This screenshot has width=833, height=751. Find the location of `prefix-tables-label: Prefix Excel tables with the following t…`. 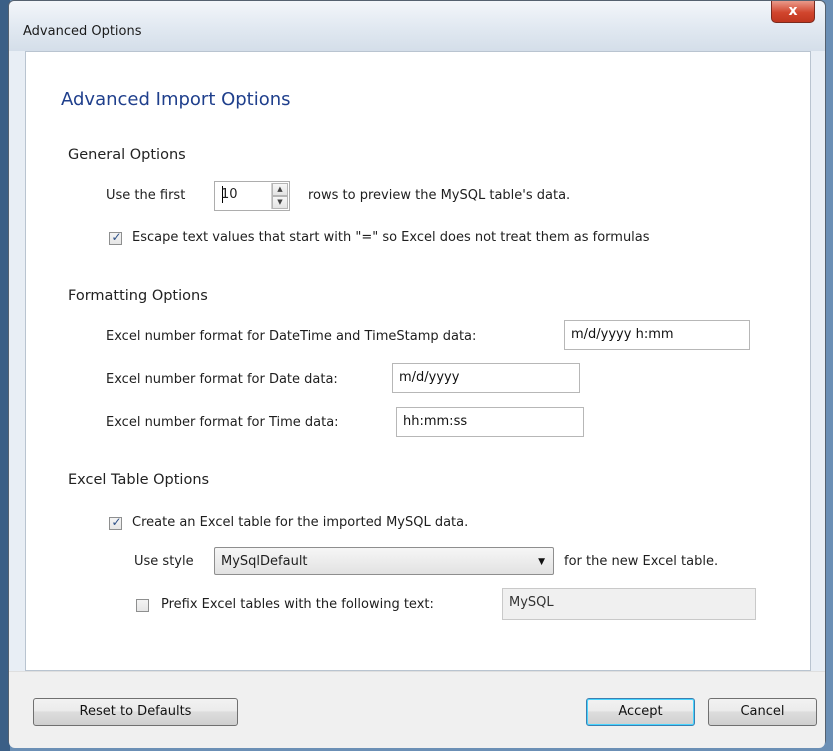

prefix-tables-label: Prefix Excel tables with the following t… is located at coordinates (297, 604).